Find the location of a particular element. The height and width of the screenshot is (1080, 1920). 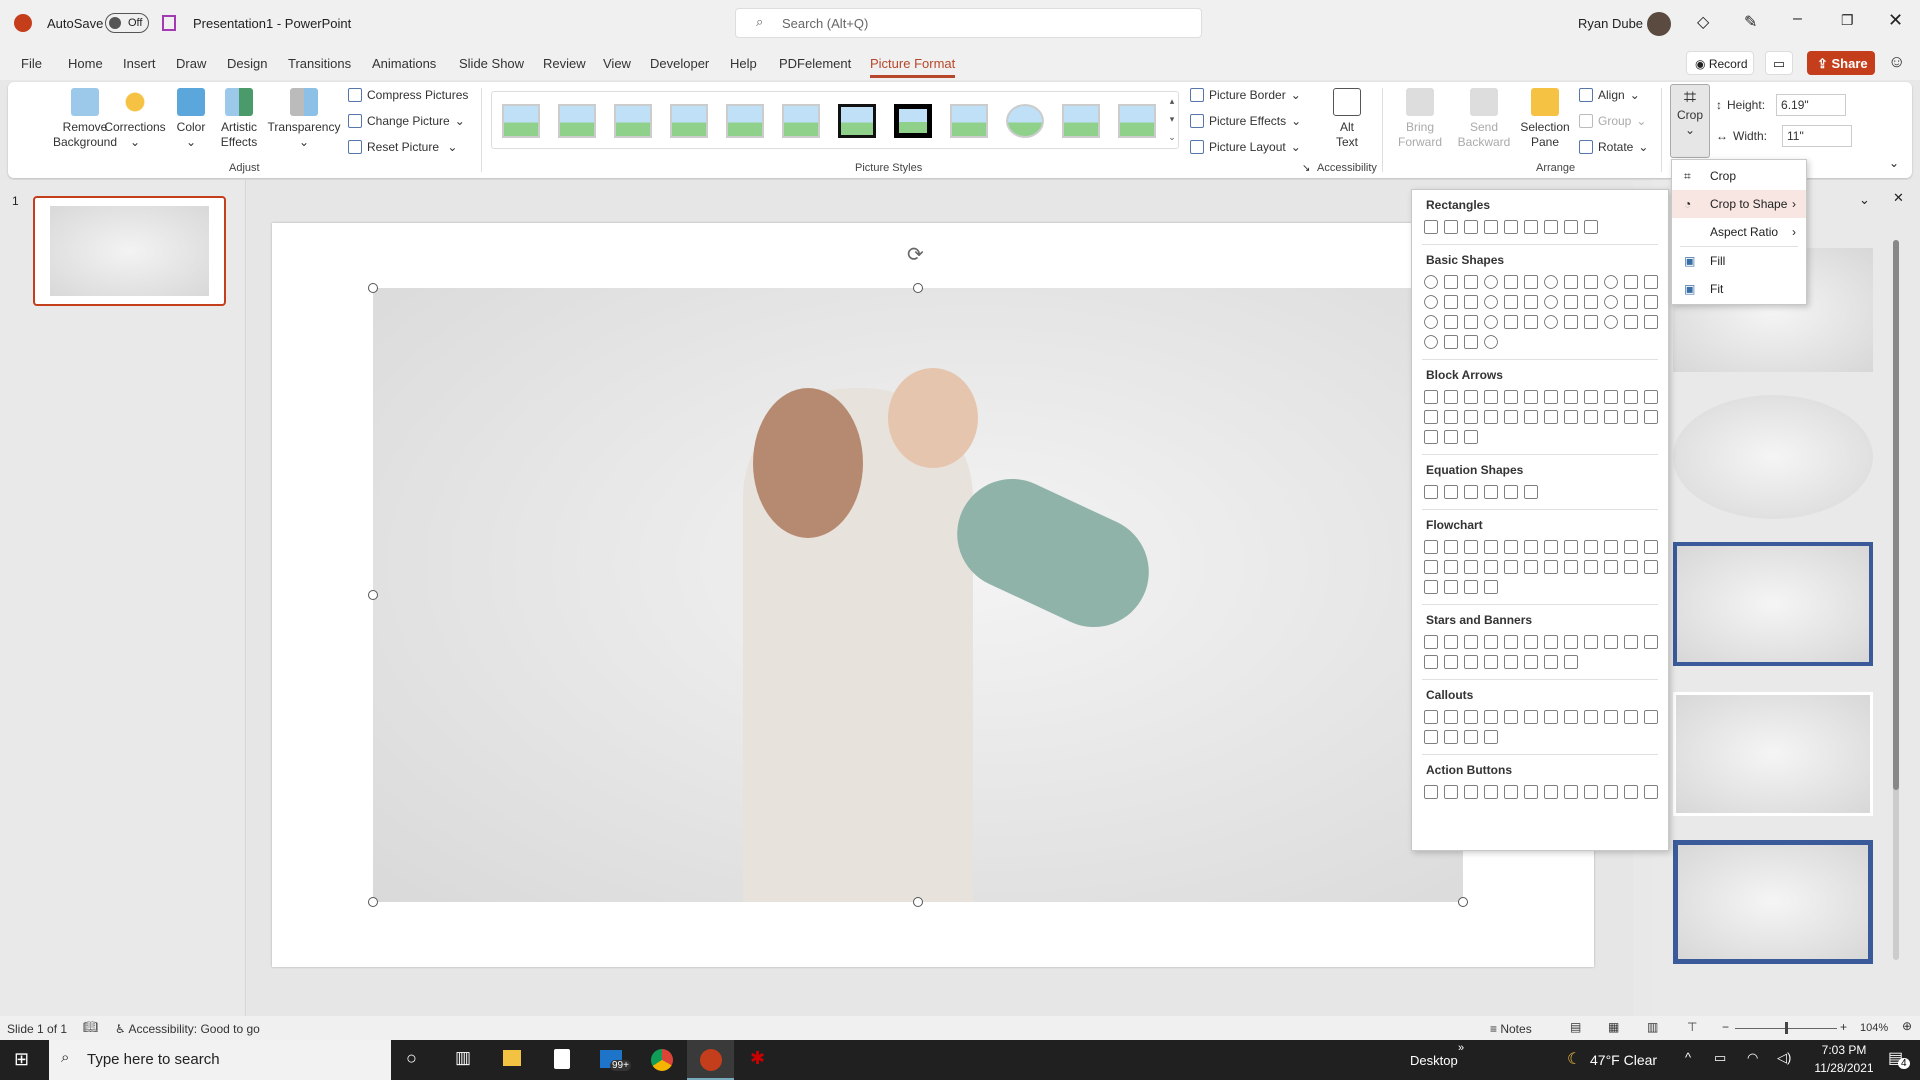

menu-item-fit: ▣ Fit is located at coordinates (1739, 289).